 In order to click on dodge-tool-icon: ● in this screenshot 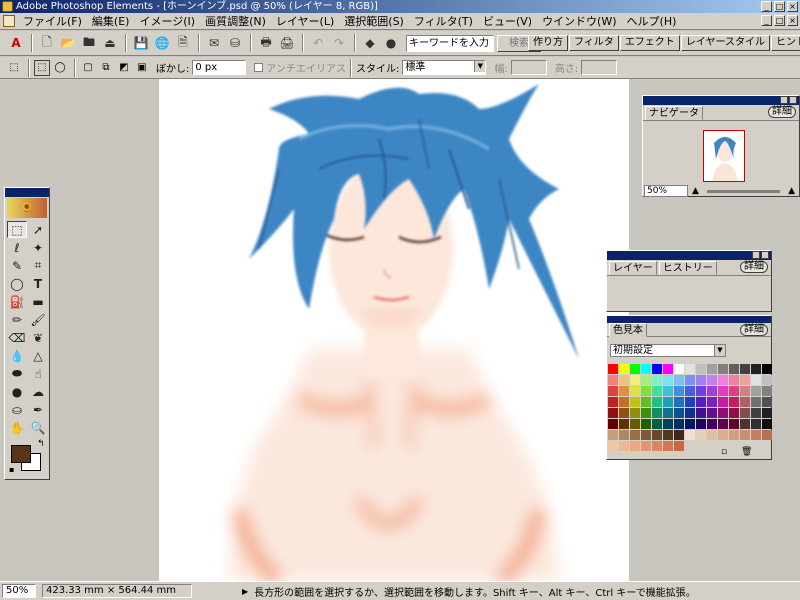, I will do `click(17, 391)`.